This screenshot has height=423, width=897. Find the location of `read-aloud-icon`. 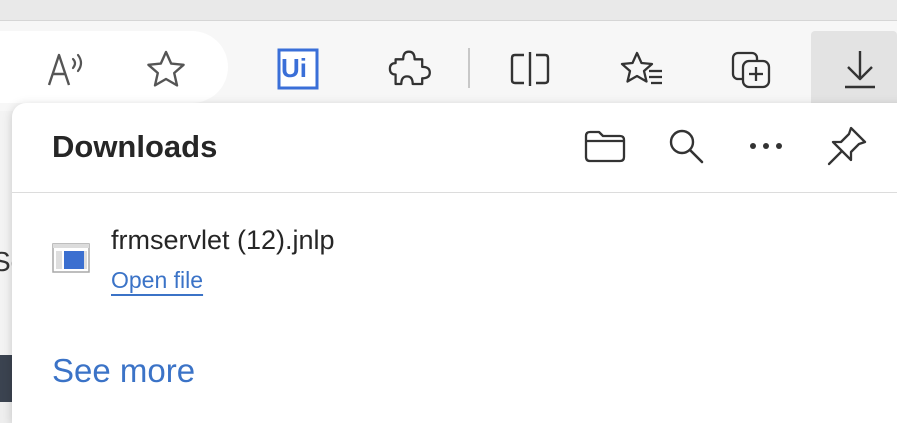

read-aloud-icon is located at coordinates (66, 69).